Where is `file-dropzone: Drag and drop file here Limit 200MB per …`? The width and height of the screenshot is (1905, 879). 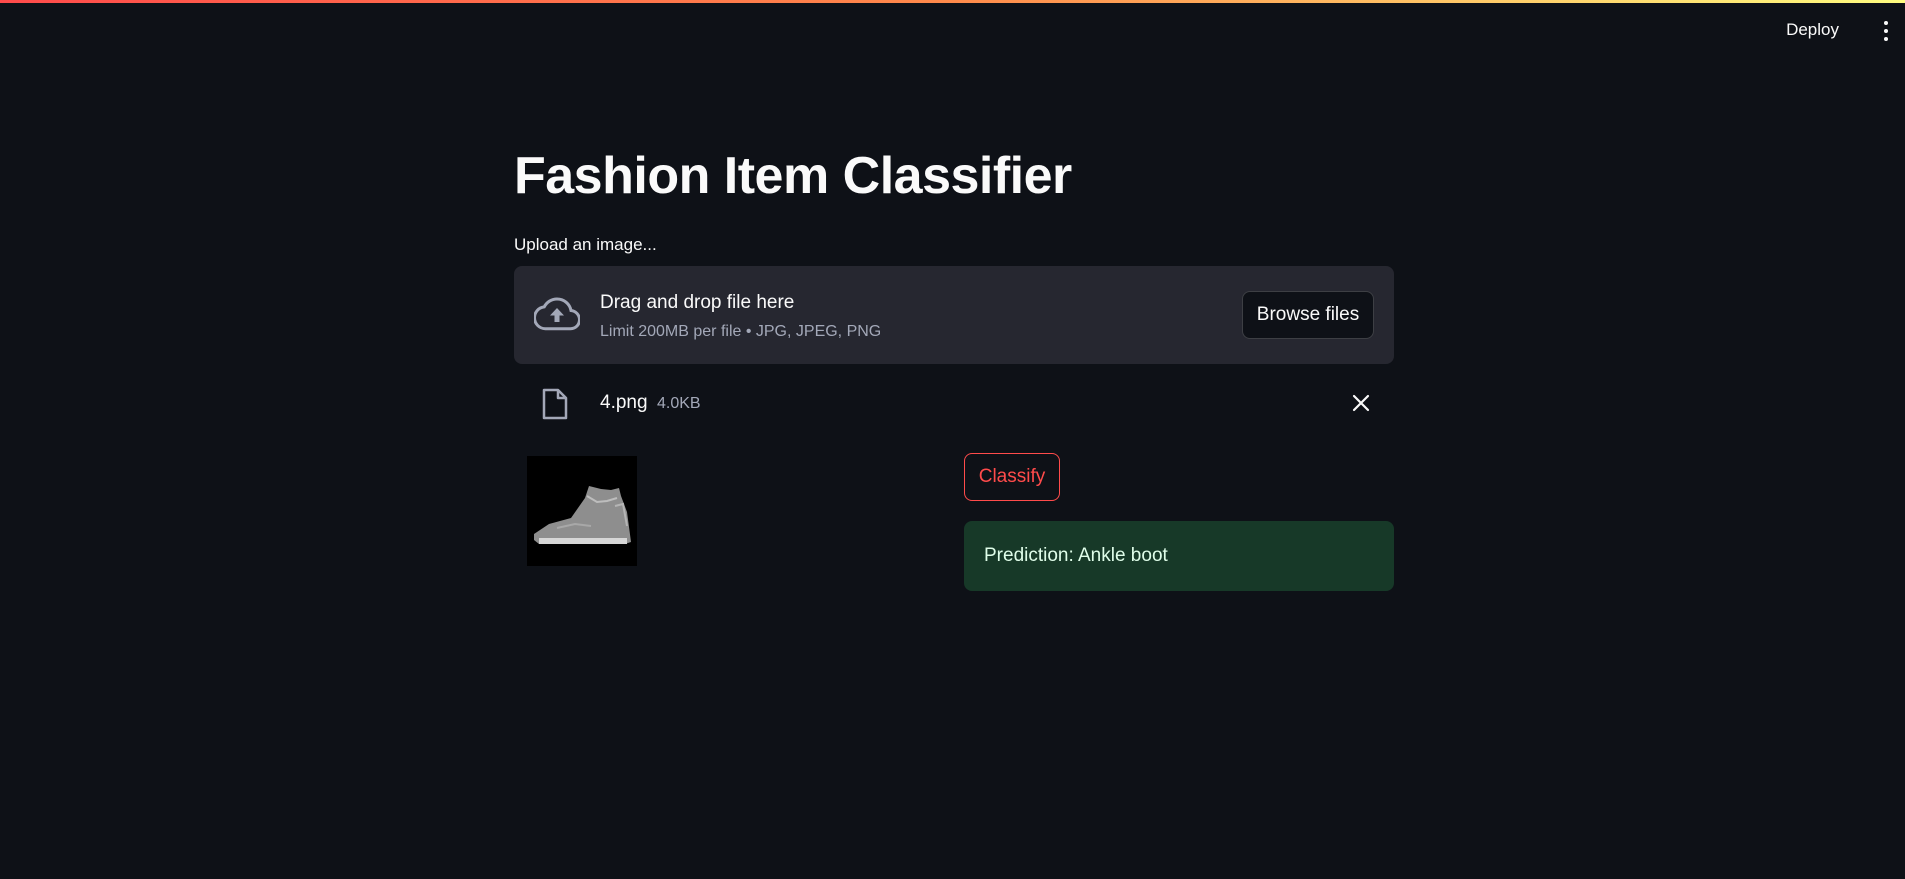
file-dropzone: Drag and drop file here Limit 200MB per … is located at coordinates (954, 315).